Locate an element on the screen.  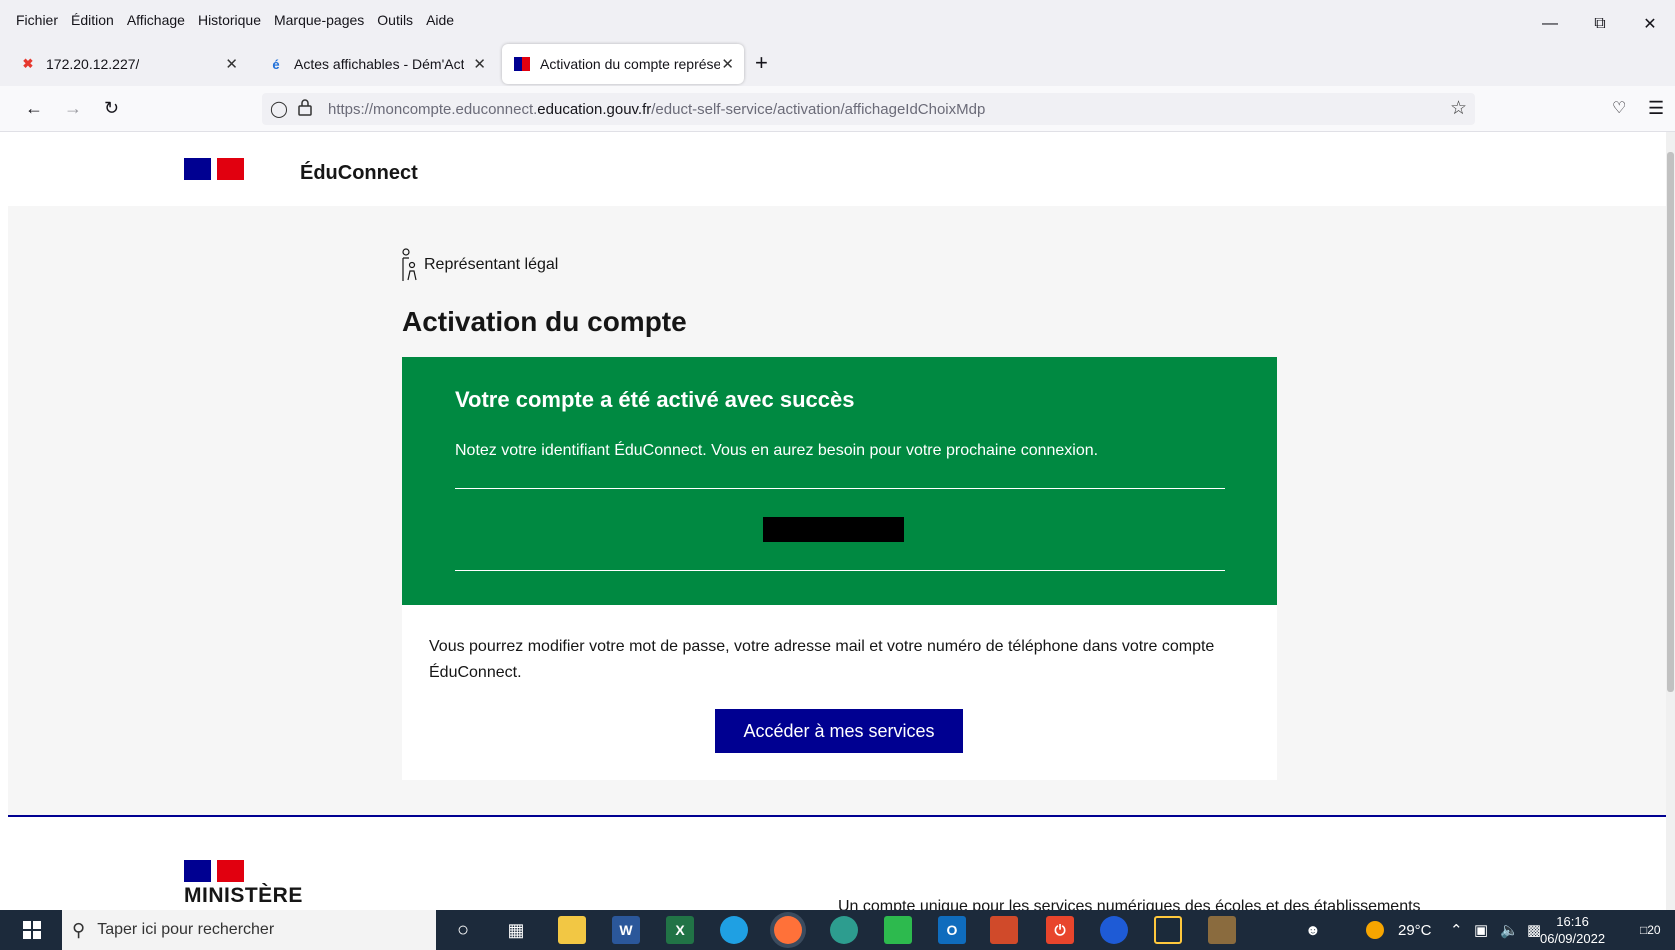
menu-file: Fichier is located at coordinates (37, 20).